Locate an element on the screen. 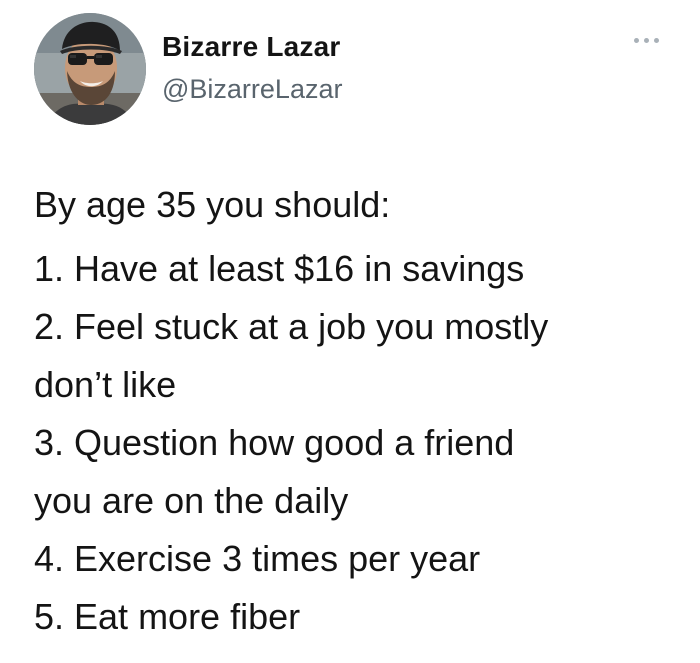  tweet-intro: By age 35 you should: is located at coordinates (212, 204).